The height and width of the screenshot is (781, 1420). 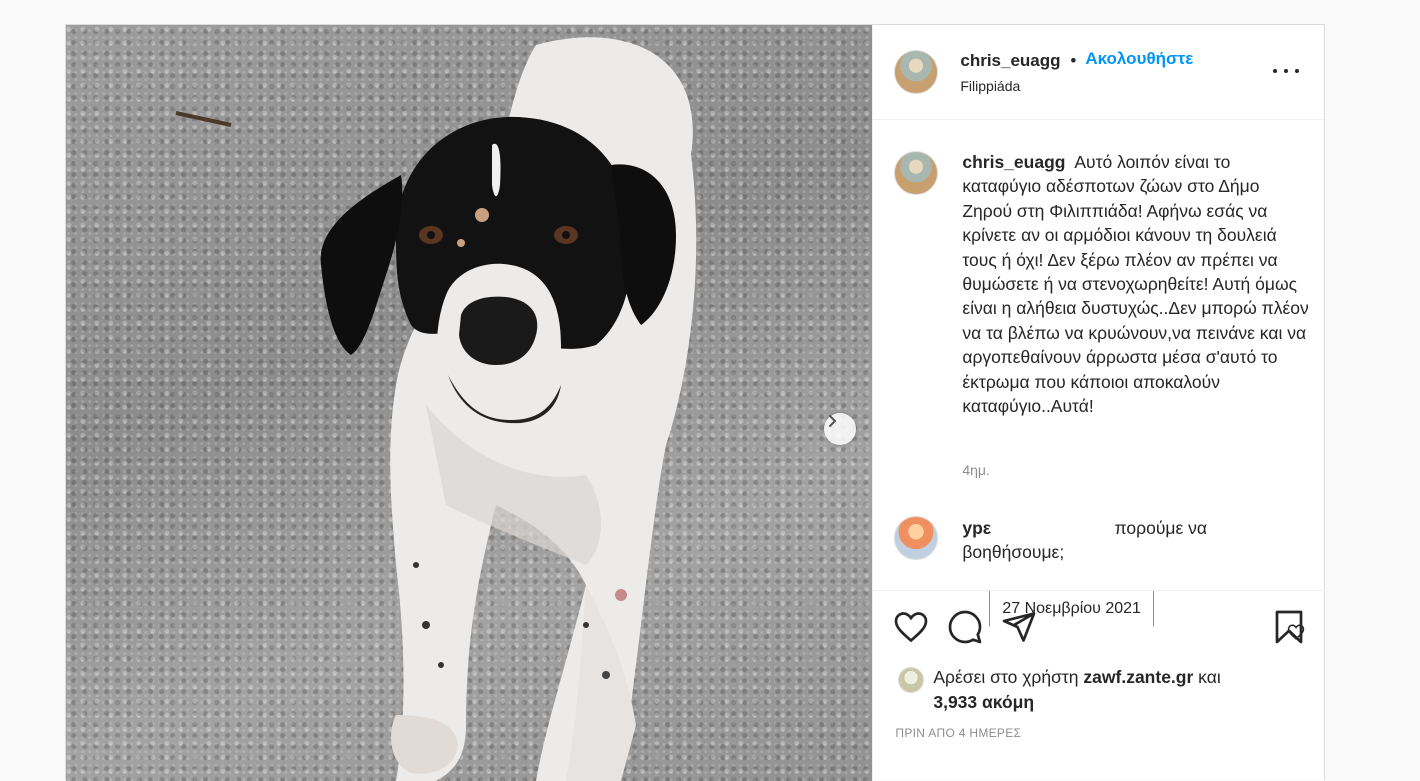 What do you see at coordinates (983, 702) in the screenshot?
I see `likes-count: 3,933 ακόμη` at bounding box center [983, 702].